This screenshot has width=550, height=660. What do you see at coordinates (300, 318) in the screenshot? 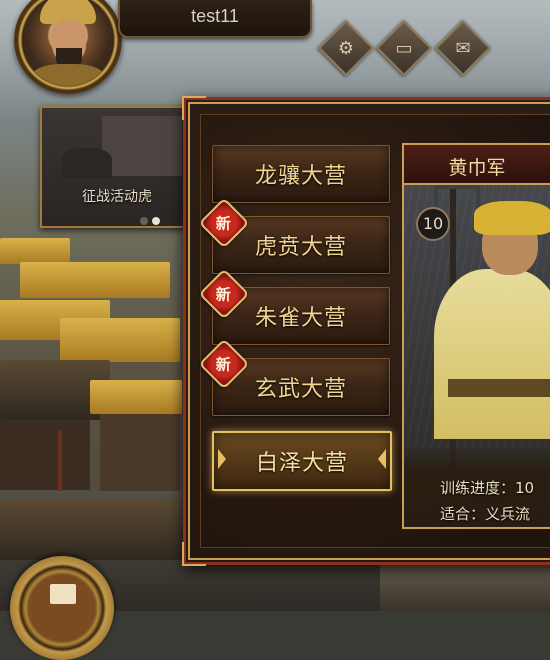
I see `camp-label: 朱雀大营` at bounding box center [300, 318].